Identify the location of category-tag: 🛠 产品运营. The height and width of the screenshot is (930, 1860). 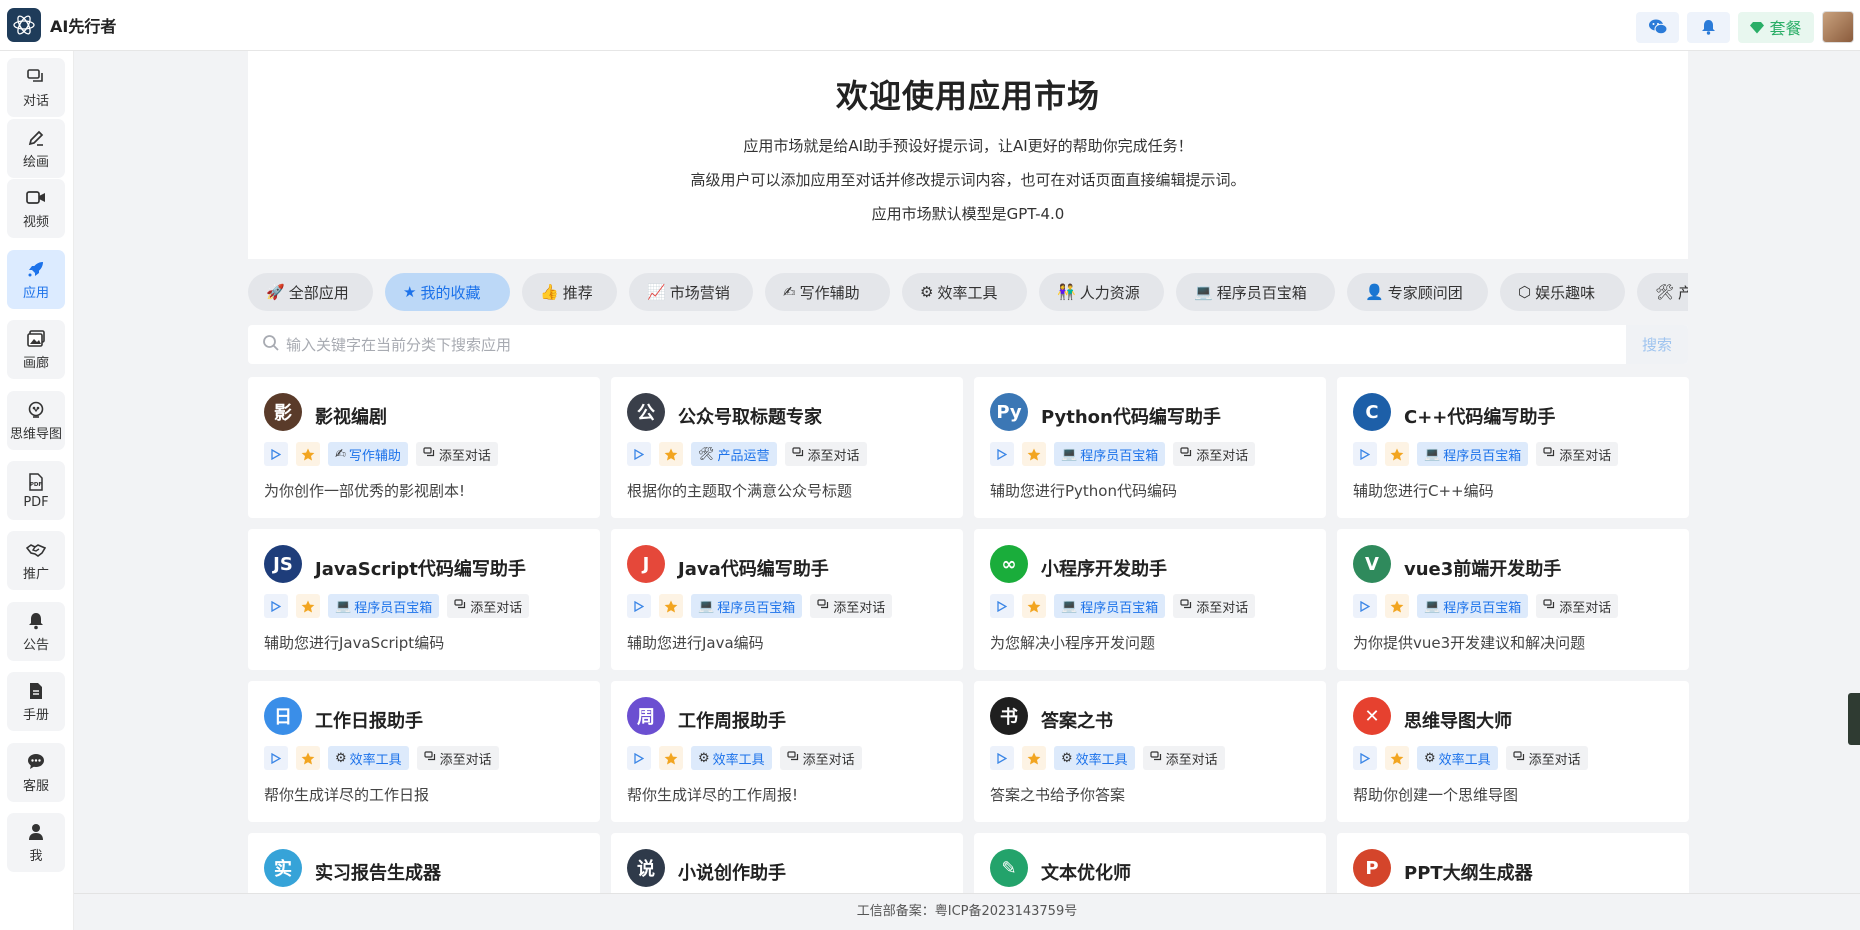
(734, 454).